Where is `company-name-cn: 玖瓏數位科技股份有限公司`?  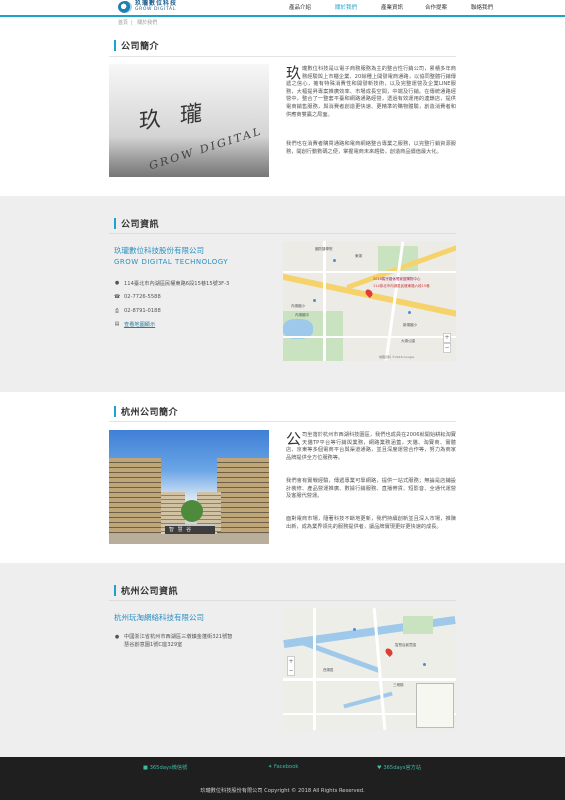 company-name-cn: 玖瓏數位科技股份有限公司 is located at coordinates (159, 250).